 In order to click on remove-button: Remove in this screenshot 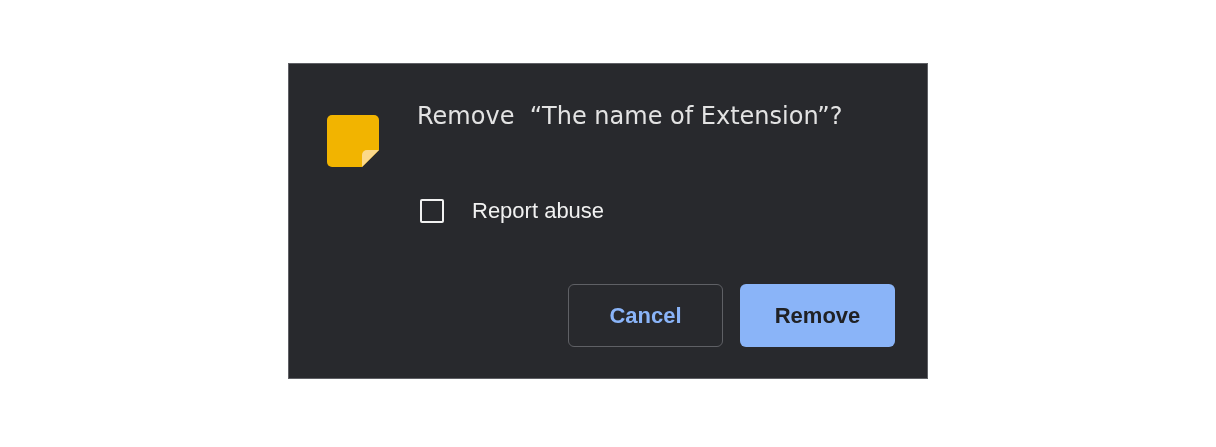, I will do `click(817, 315)`.